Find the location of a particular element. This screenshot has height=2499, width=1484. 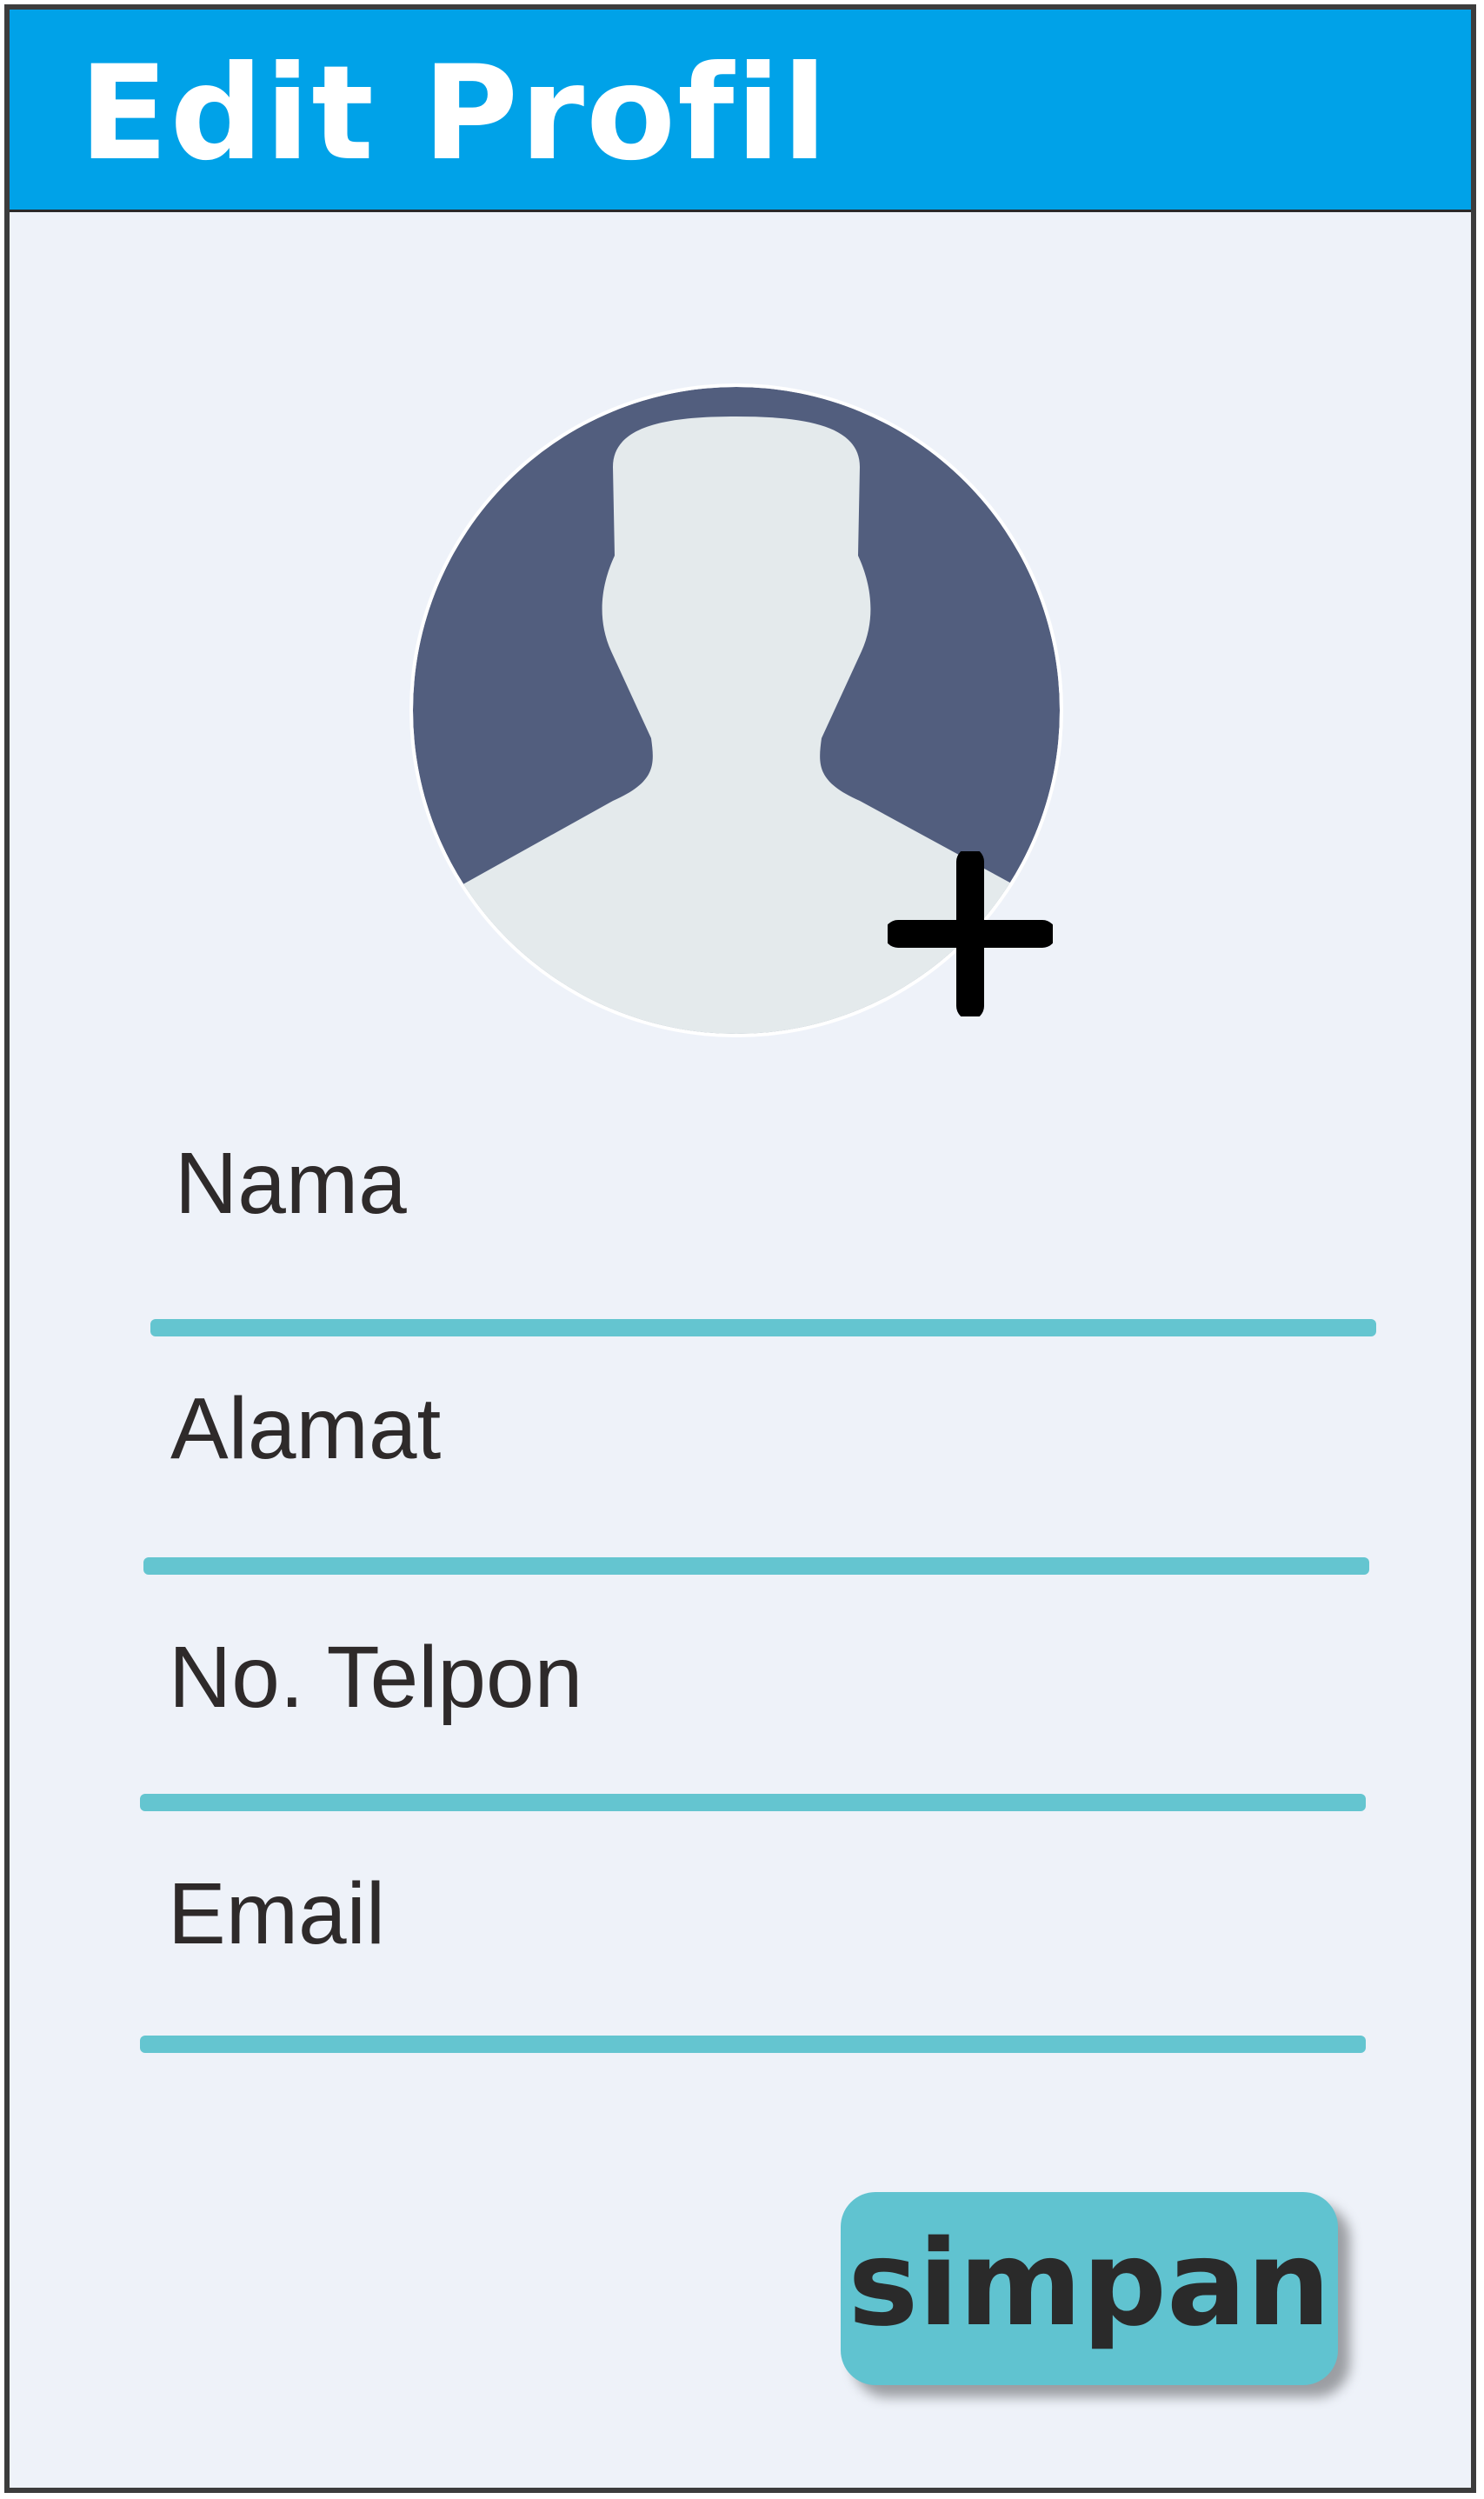

email-underline is located at coordinates (753, 2045).